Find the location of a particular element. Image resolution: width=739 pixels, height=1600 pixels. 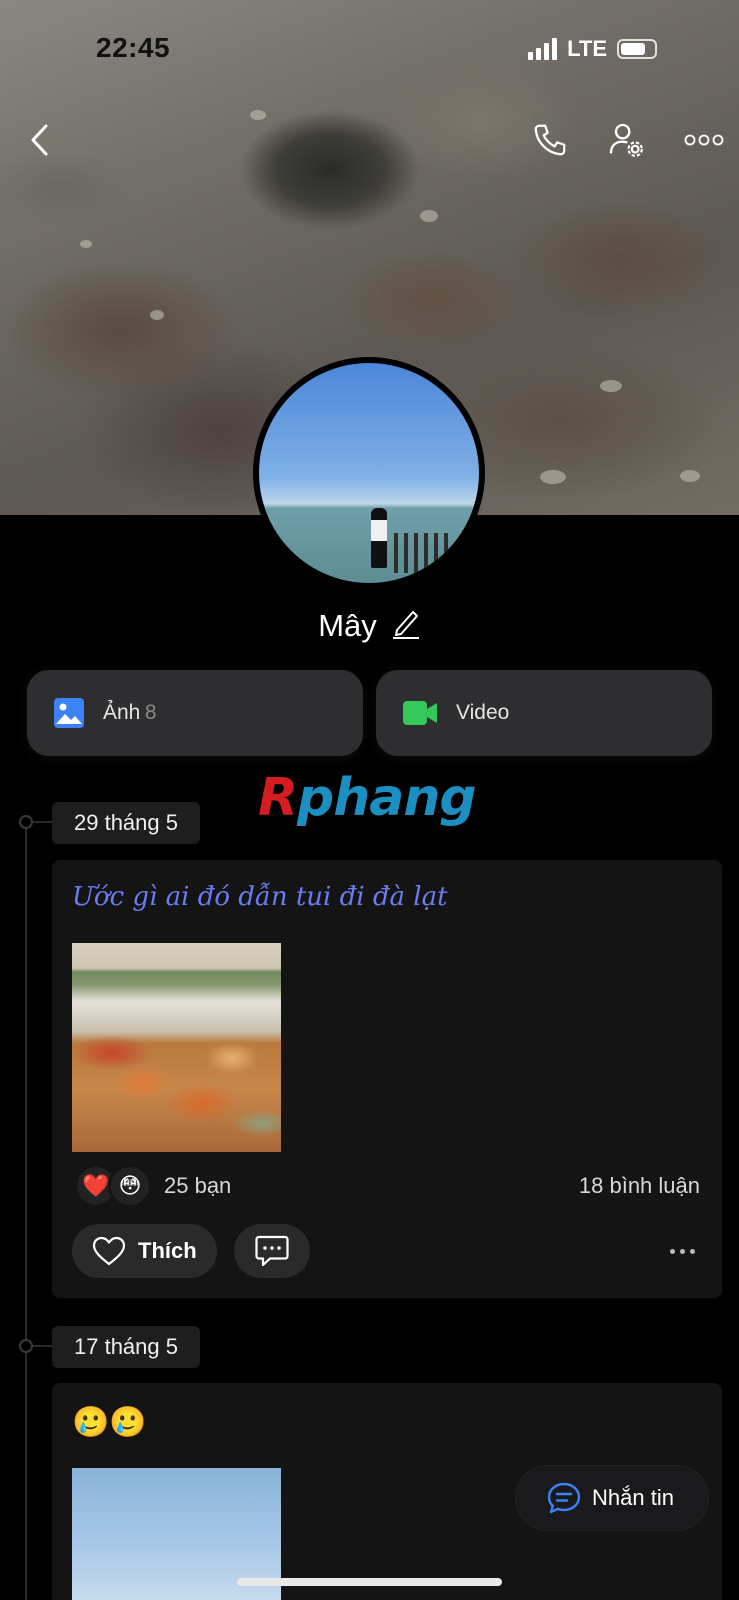

status-indicators: LTE is located at coordinates (592, 49).